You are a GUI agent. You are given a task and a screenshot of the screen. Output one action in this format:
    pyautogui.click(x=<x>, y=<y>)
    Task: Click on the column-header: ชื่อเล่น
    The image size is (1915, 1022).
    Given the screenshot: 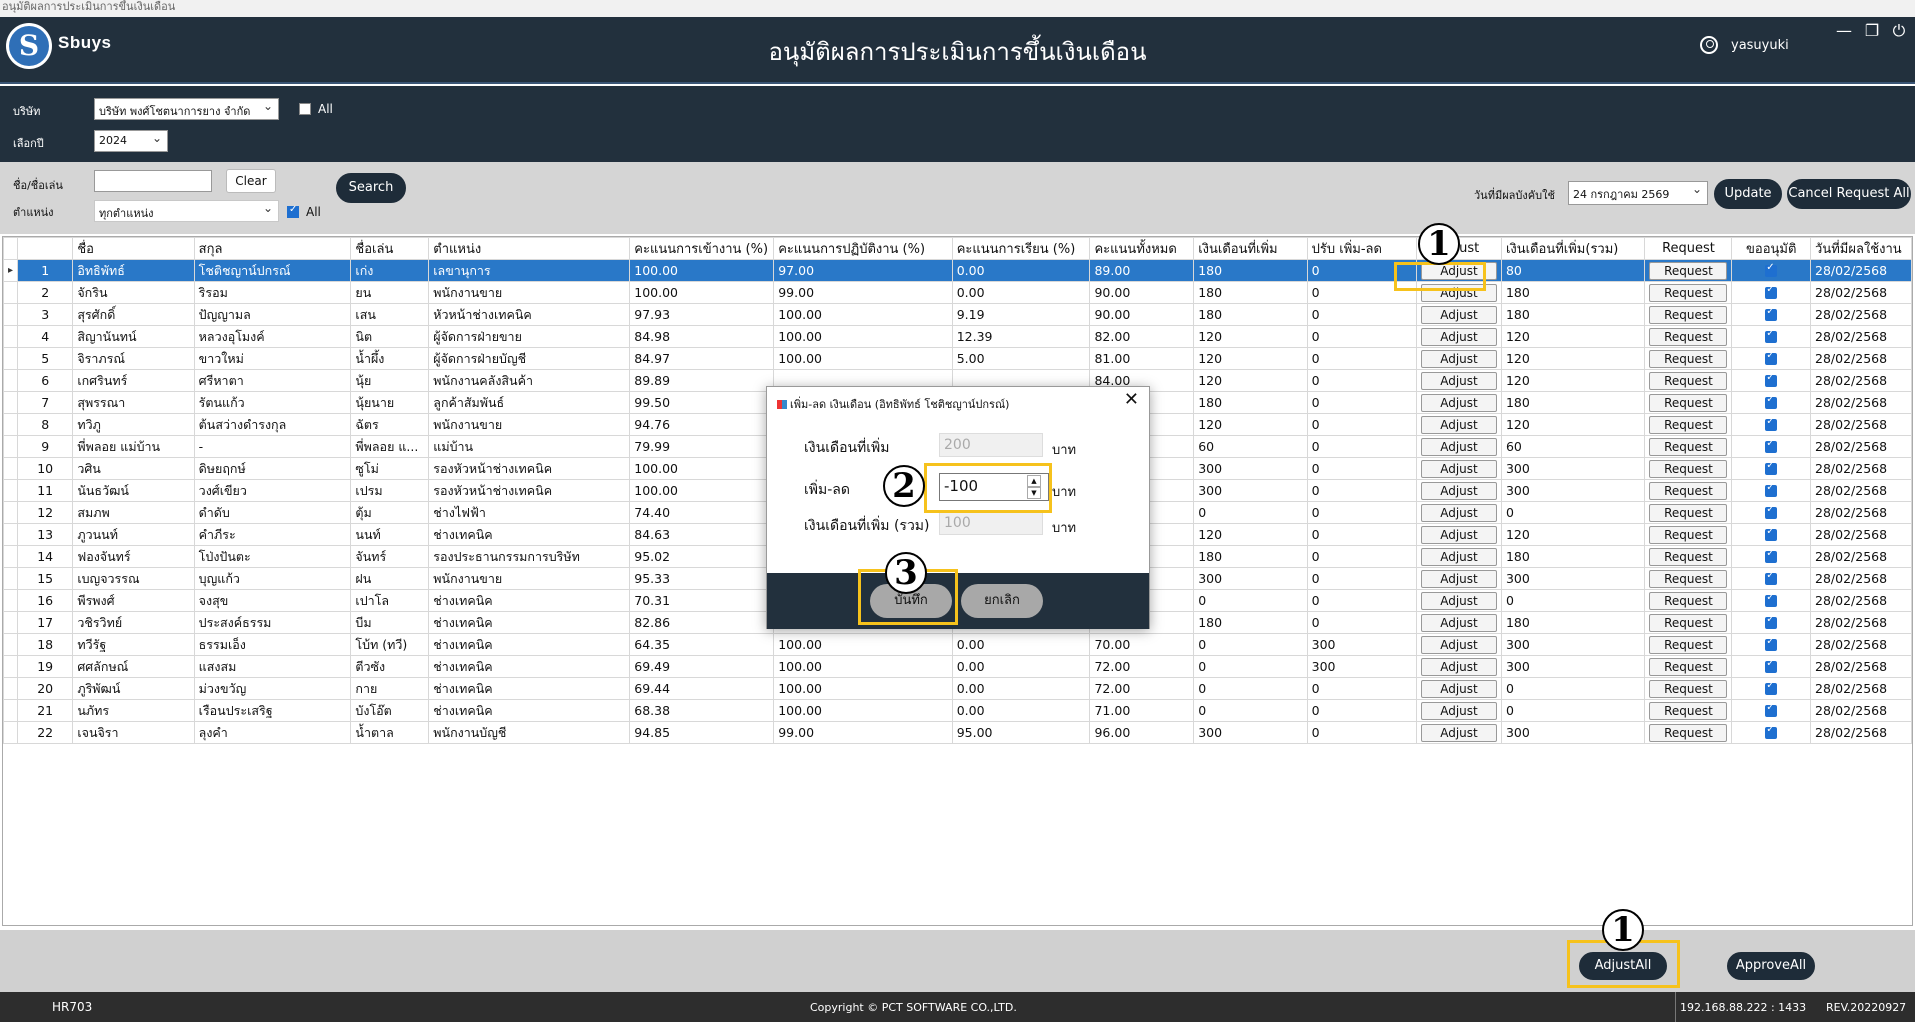 What is the action you would take?
    pyautogui.click(x=390, y=248)
    